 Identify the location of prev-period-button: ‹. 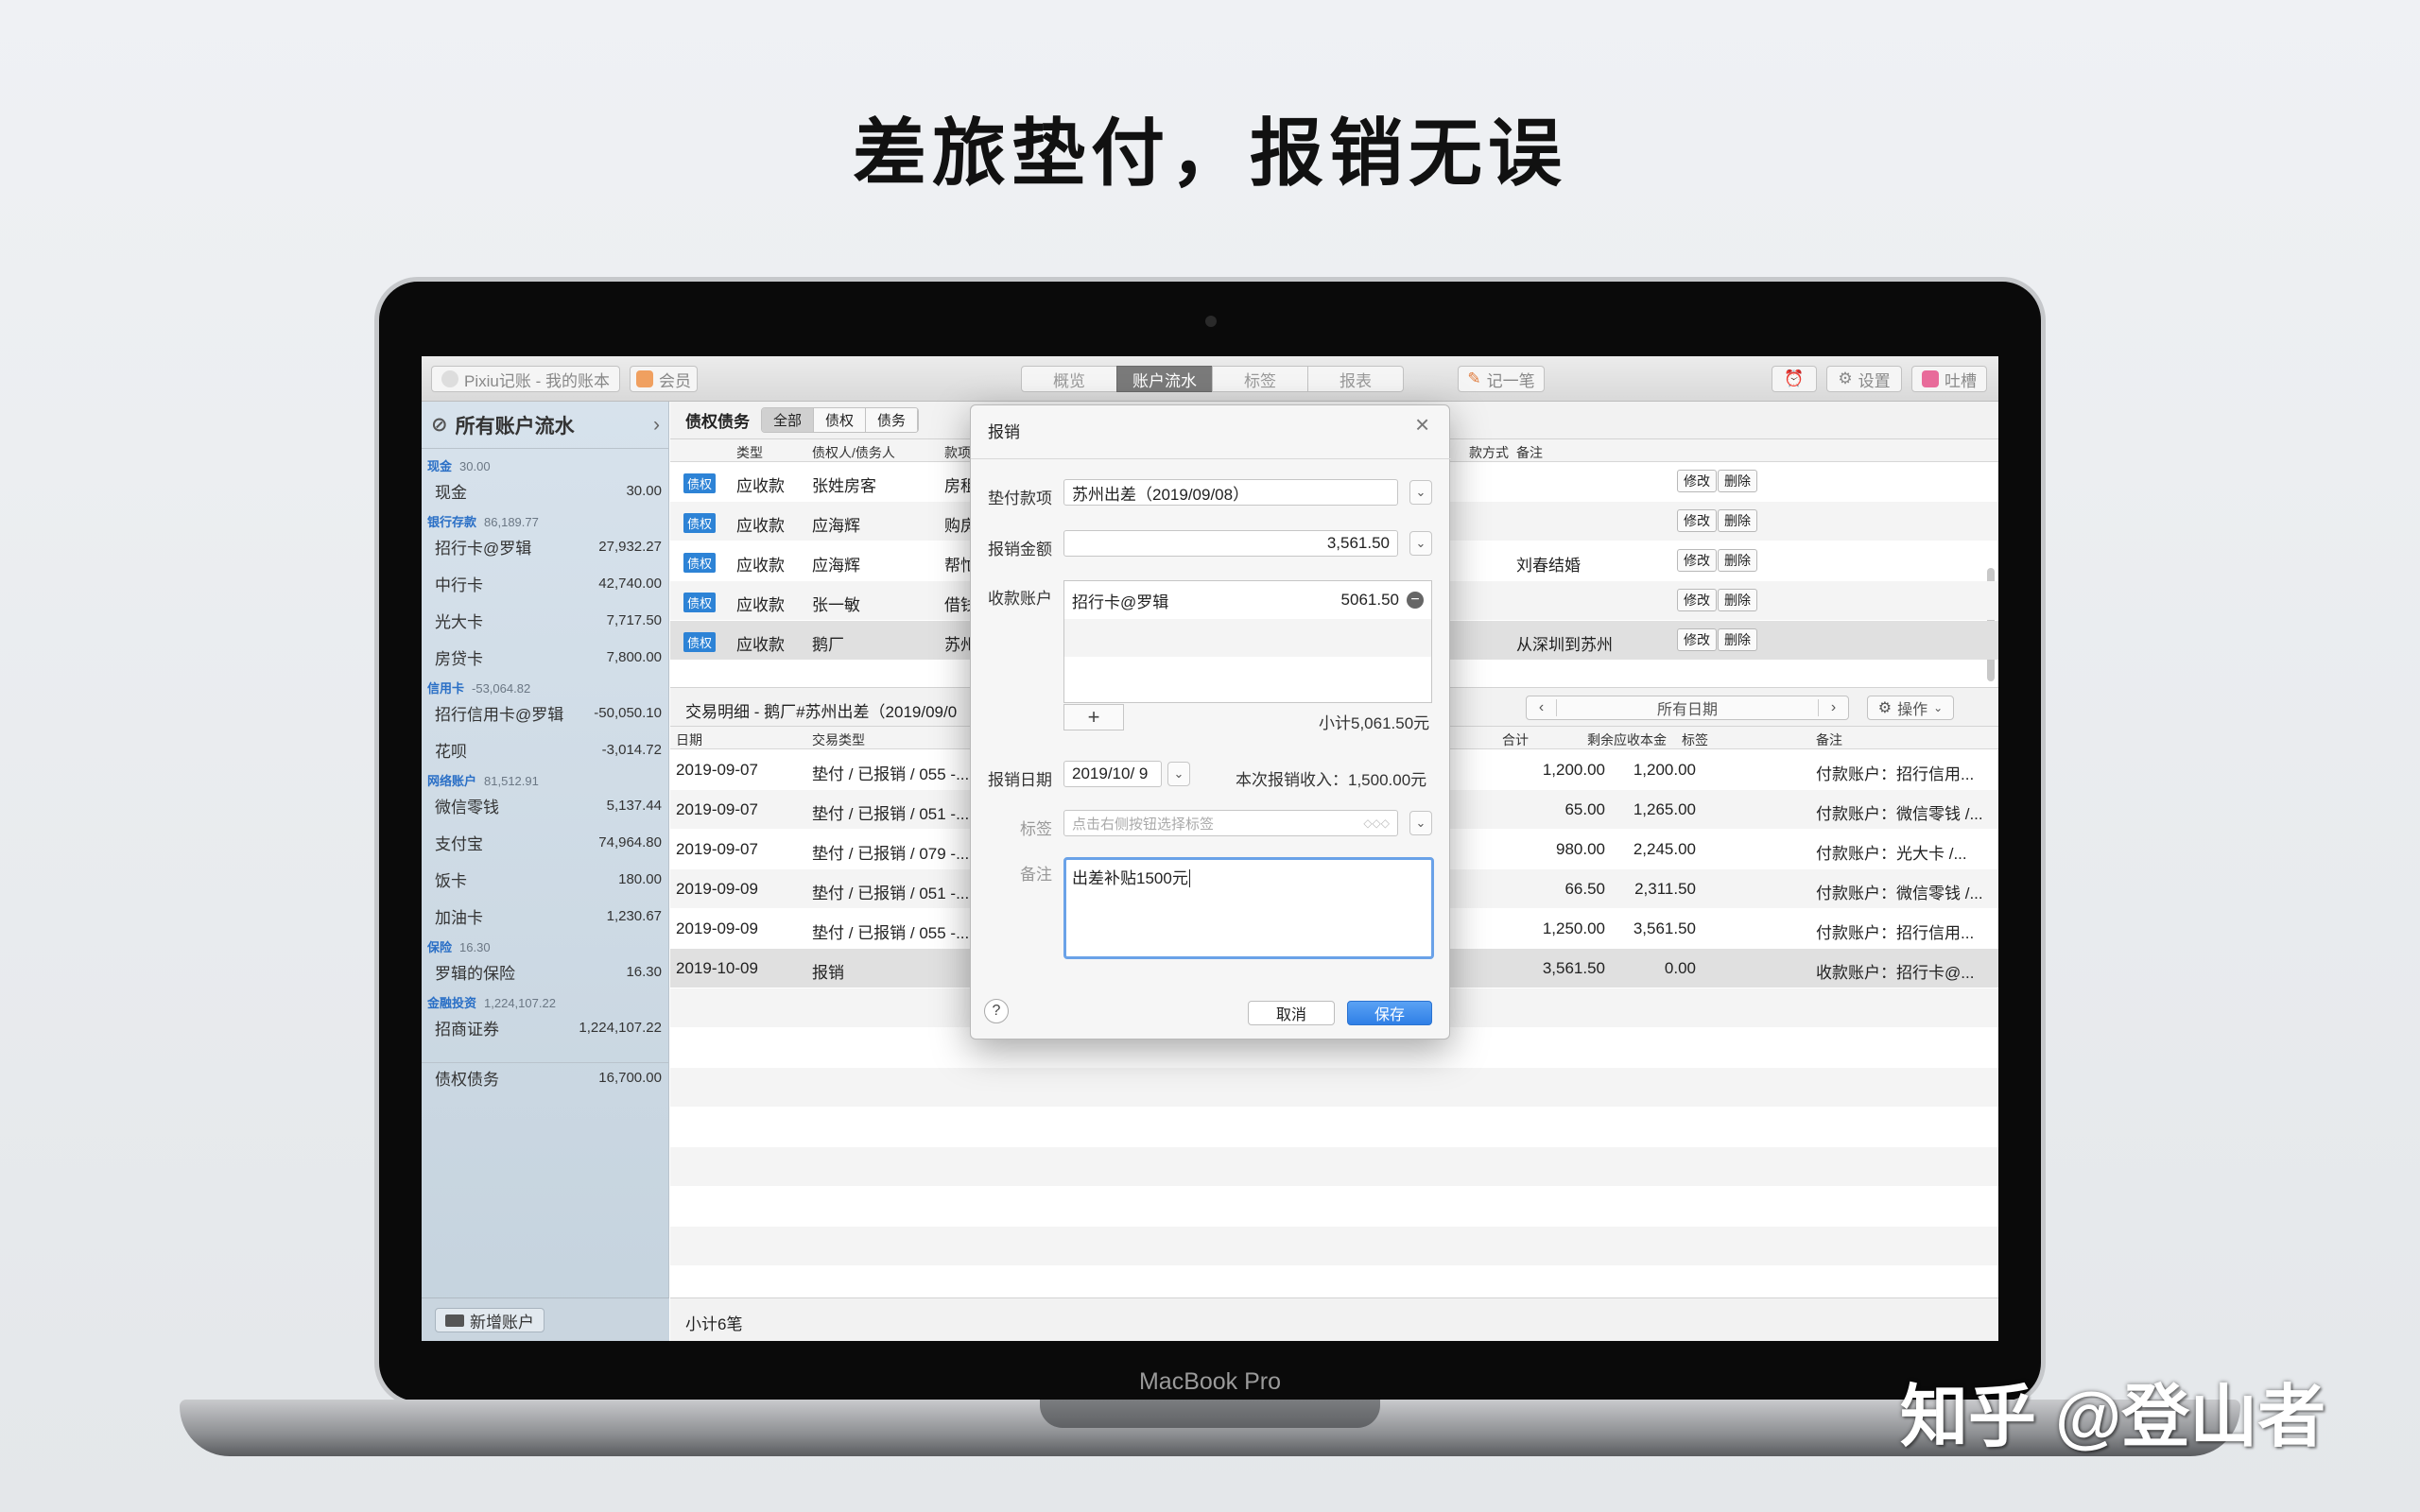
(1542, 707).